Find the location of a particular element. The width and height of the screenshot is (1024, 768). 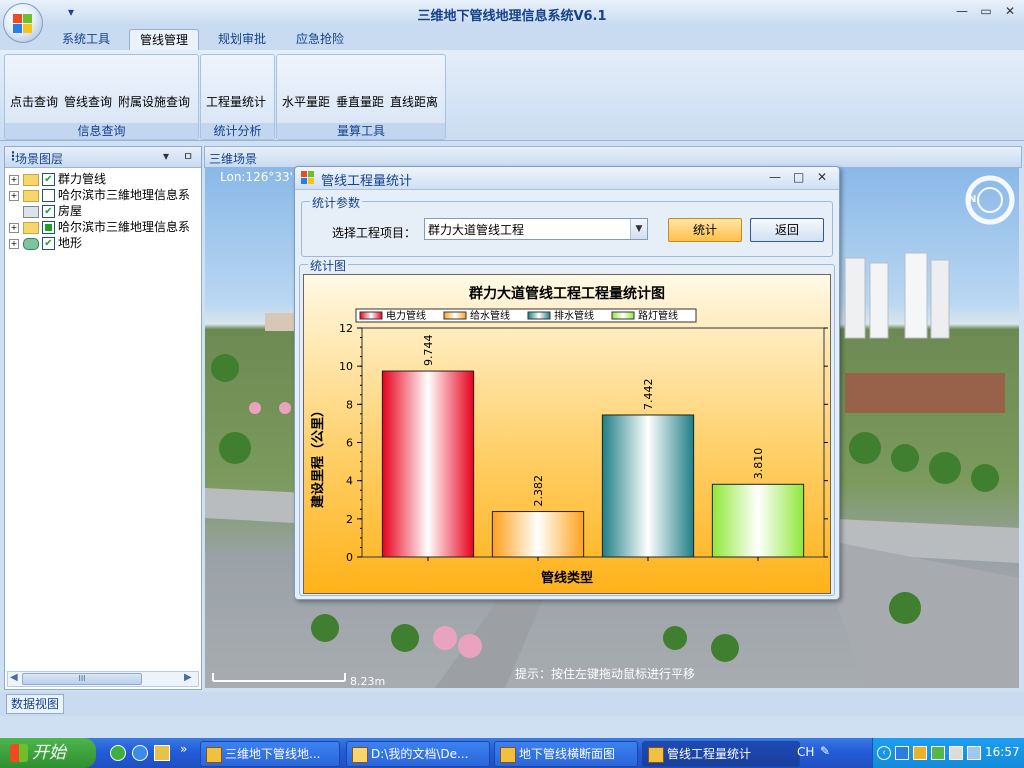

compass-icon: N is located at coordinates (972, 199).